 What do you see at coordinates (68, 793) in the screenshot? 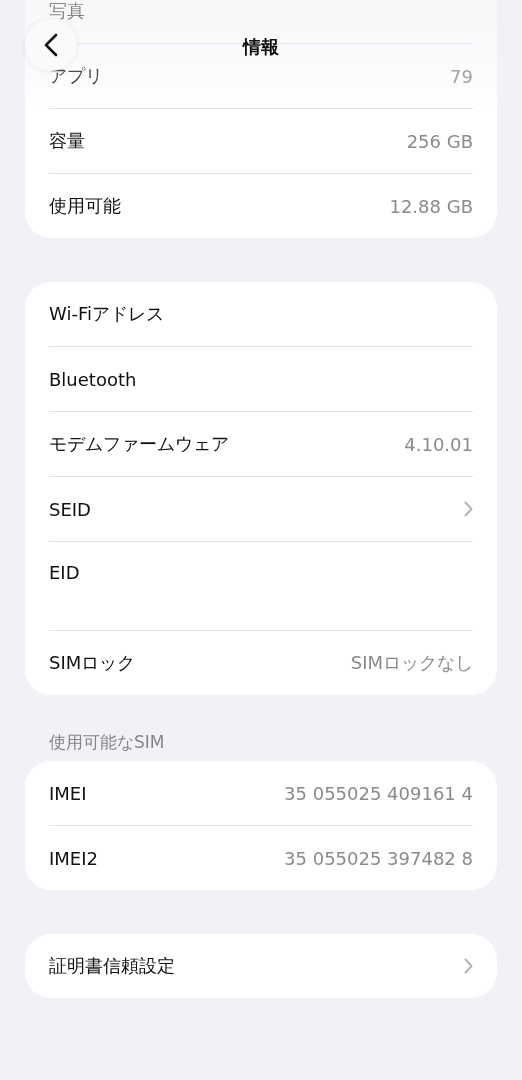
I see `row-label: IMEI` at bounding box center [68, 793].